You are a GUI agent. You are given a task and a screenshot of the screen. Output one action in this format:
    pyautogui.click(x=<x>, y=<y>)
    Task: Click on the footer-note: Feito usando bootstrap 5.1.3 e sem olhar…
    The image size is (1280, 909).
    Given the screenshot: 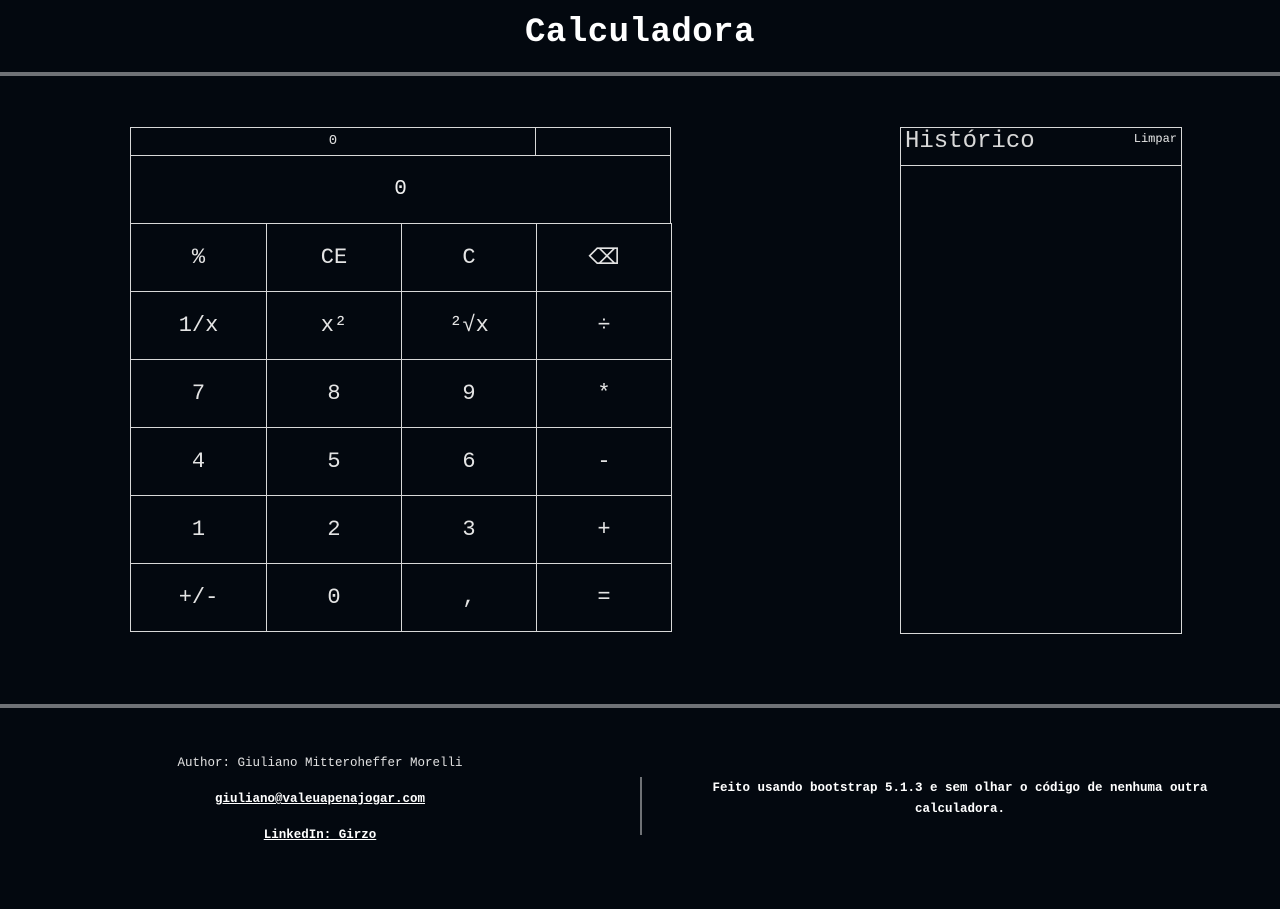 What is the action you would take?
    pyautogui.click(x=960, y=798)
    